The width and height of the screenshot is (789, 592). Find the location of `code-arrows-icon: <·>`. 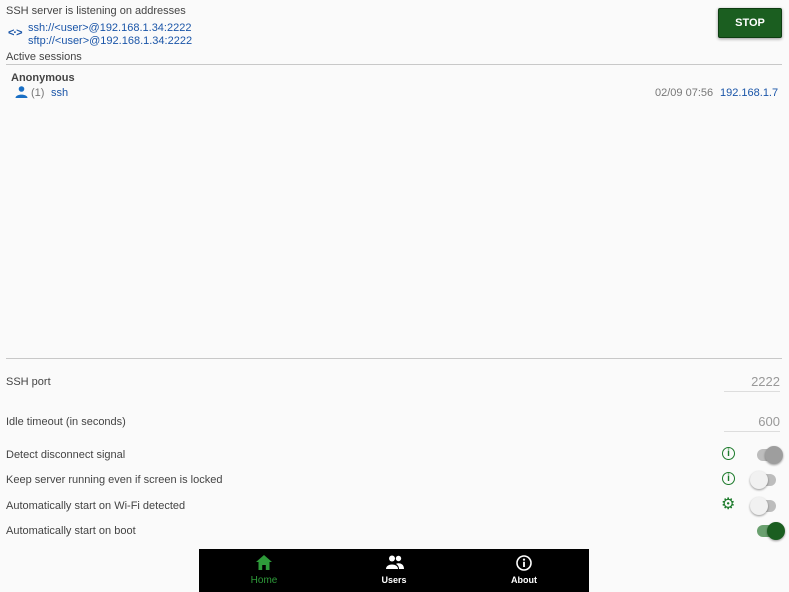

code-arrows-icon: <·> is located at coordinates (15, 33).